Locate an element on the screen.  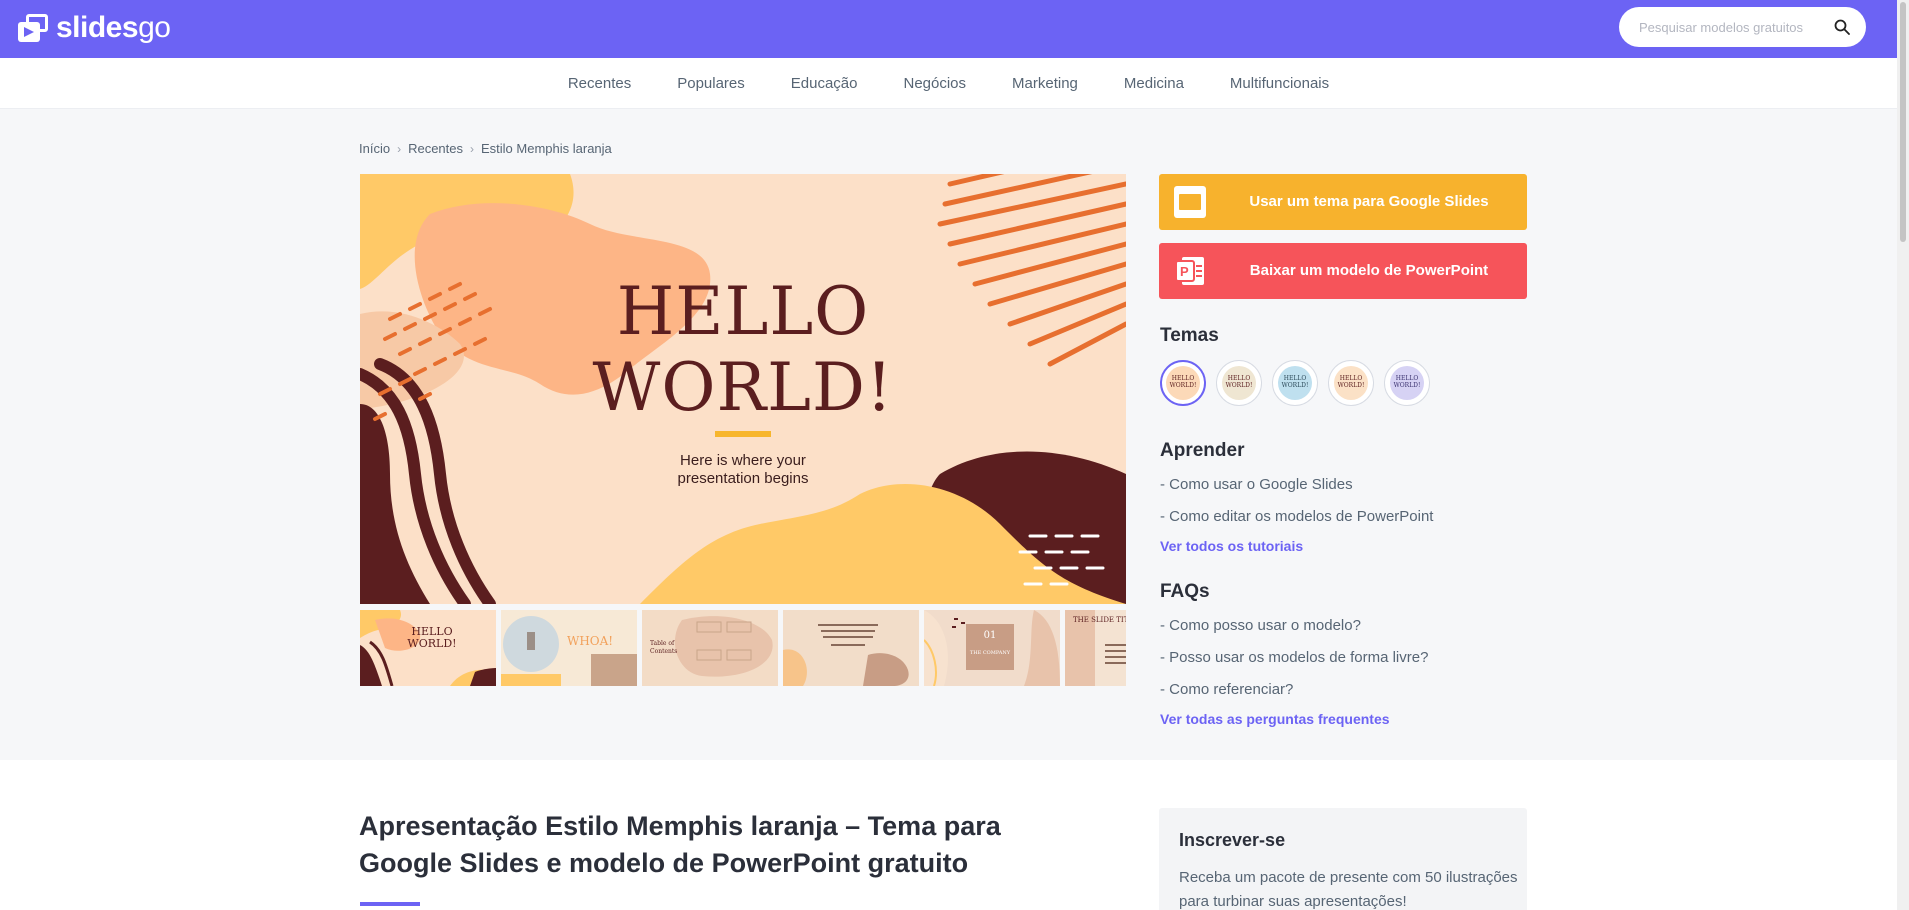
breadcrumb-recentes: Recentes is located at coordinates (435, 148).